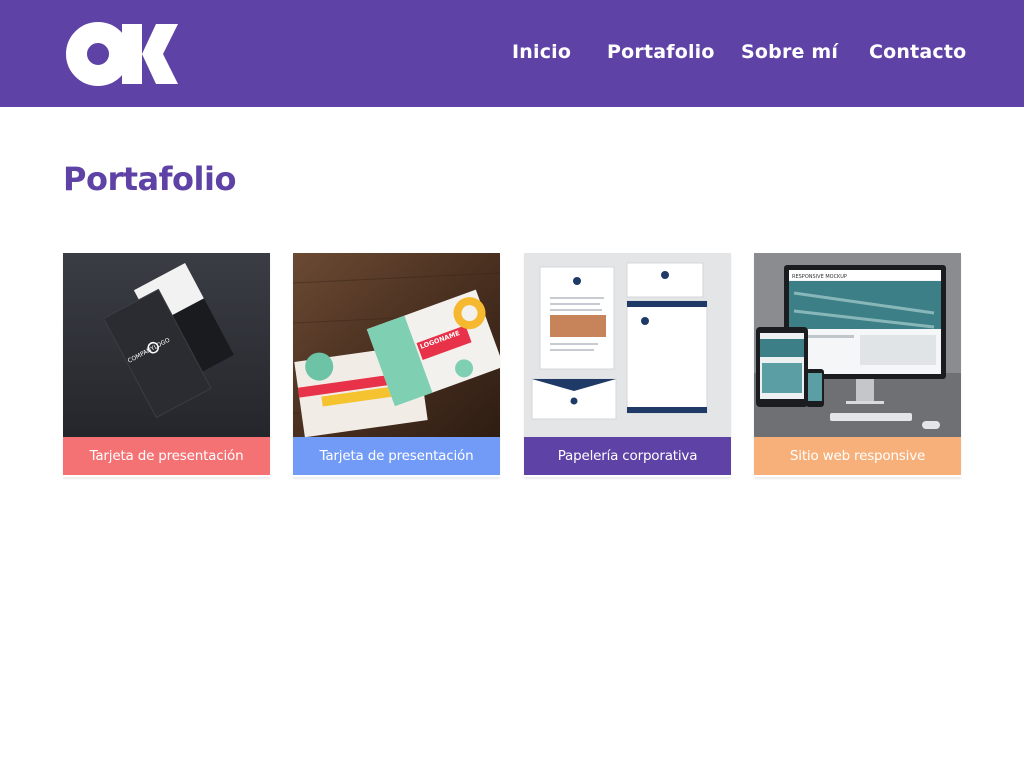 This screenshot has height=768, width=1024. What do you see at coordinates (166, 345) in the screenshot?
I see `portfolio-thumbnail: COMPANYLOGO` at bounding box center [166, 345].